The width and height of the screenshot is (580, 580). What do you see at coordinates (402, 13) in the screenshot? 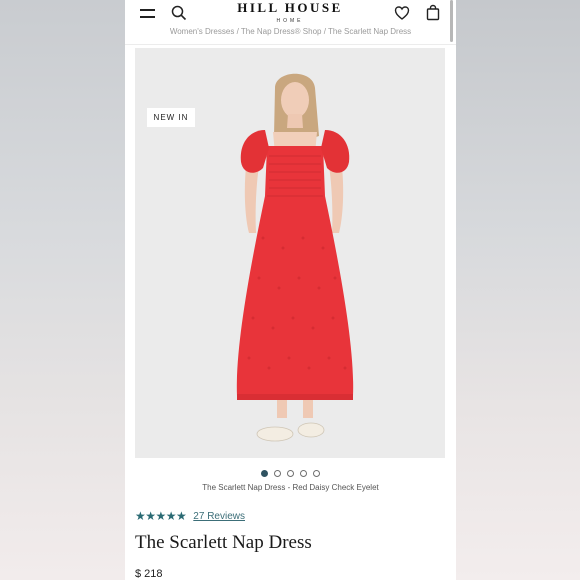
I see `heart-icon` at bounding box center [402, 13].